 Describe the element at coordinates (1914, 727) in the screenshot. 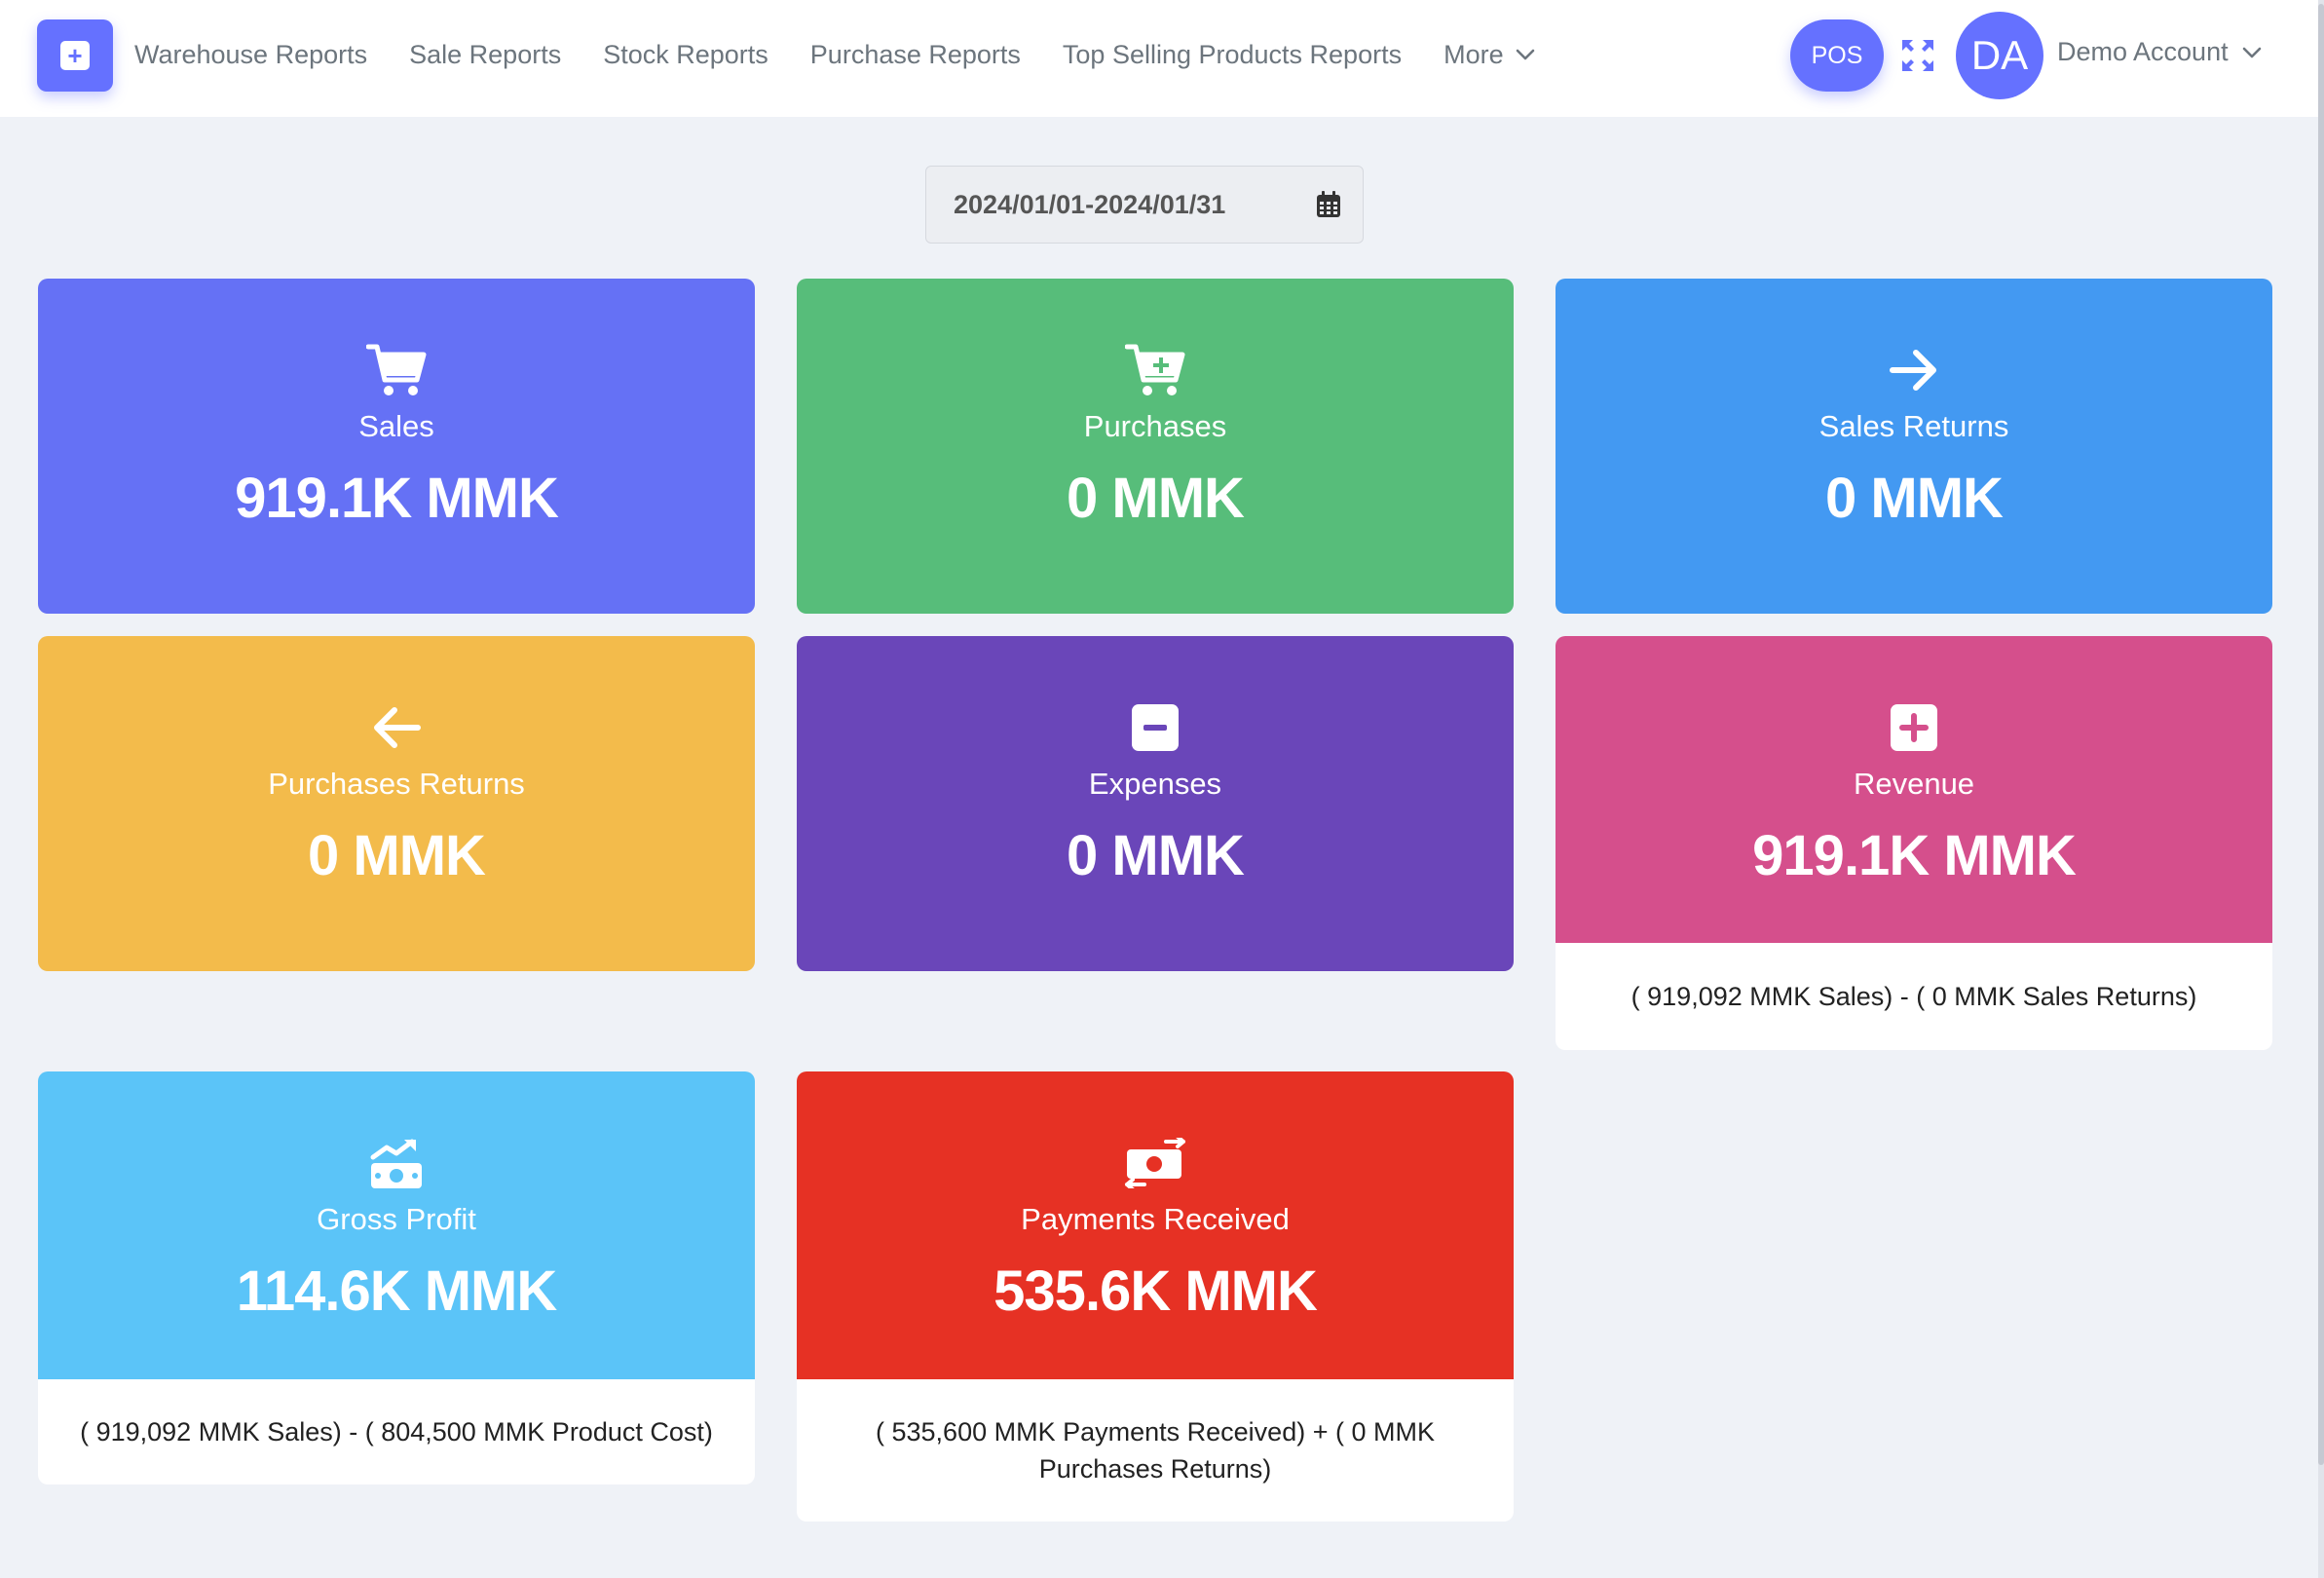

I see `plus-square-icon` at that location.